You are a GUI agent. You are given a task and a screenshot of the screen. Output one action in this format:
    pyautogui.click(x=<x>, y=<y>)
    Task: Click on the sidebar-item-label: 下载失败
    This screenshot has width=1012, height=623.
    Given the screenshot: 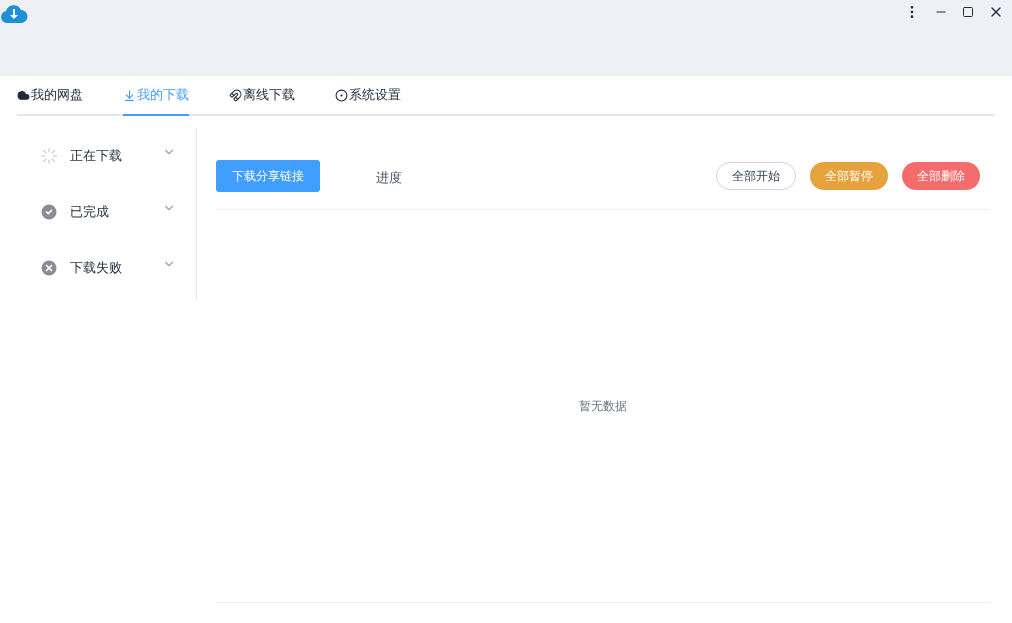 What is the action you would take?
    pyautogui.click(x=96, y=268)
    